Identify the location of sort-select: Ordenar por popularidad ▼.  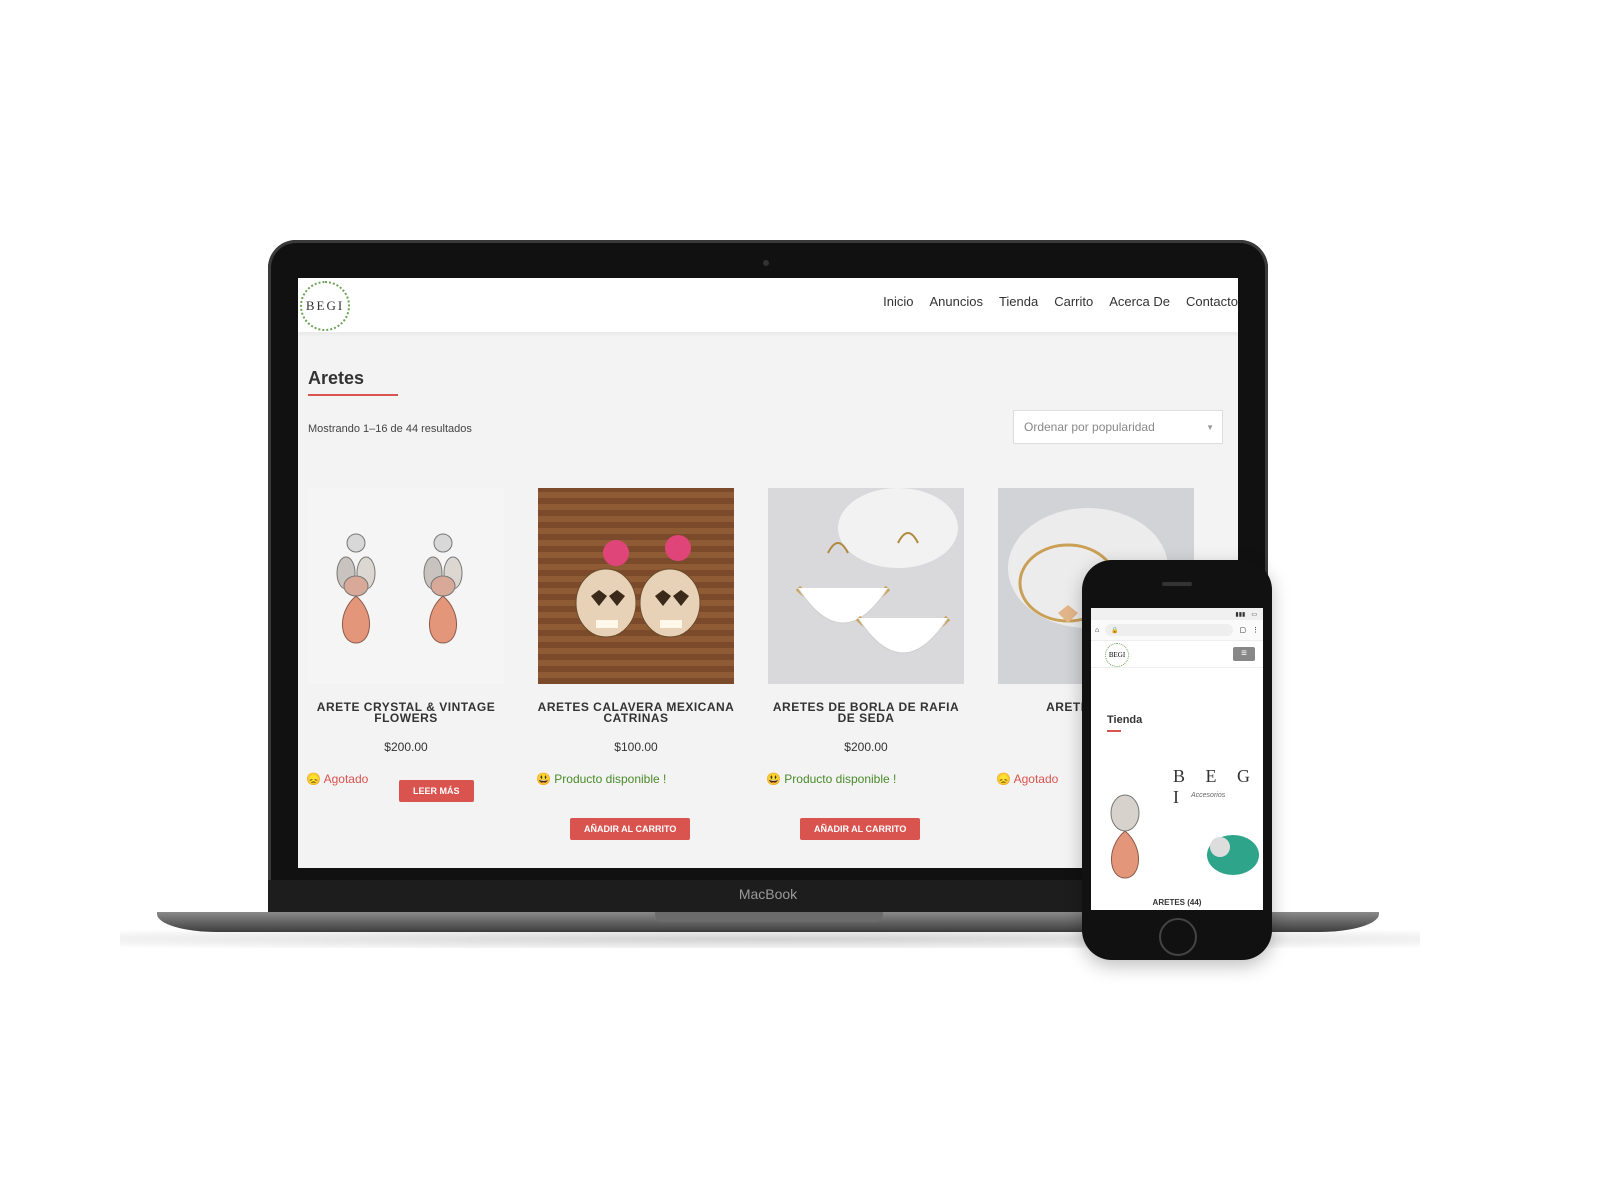
(1118, 427).